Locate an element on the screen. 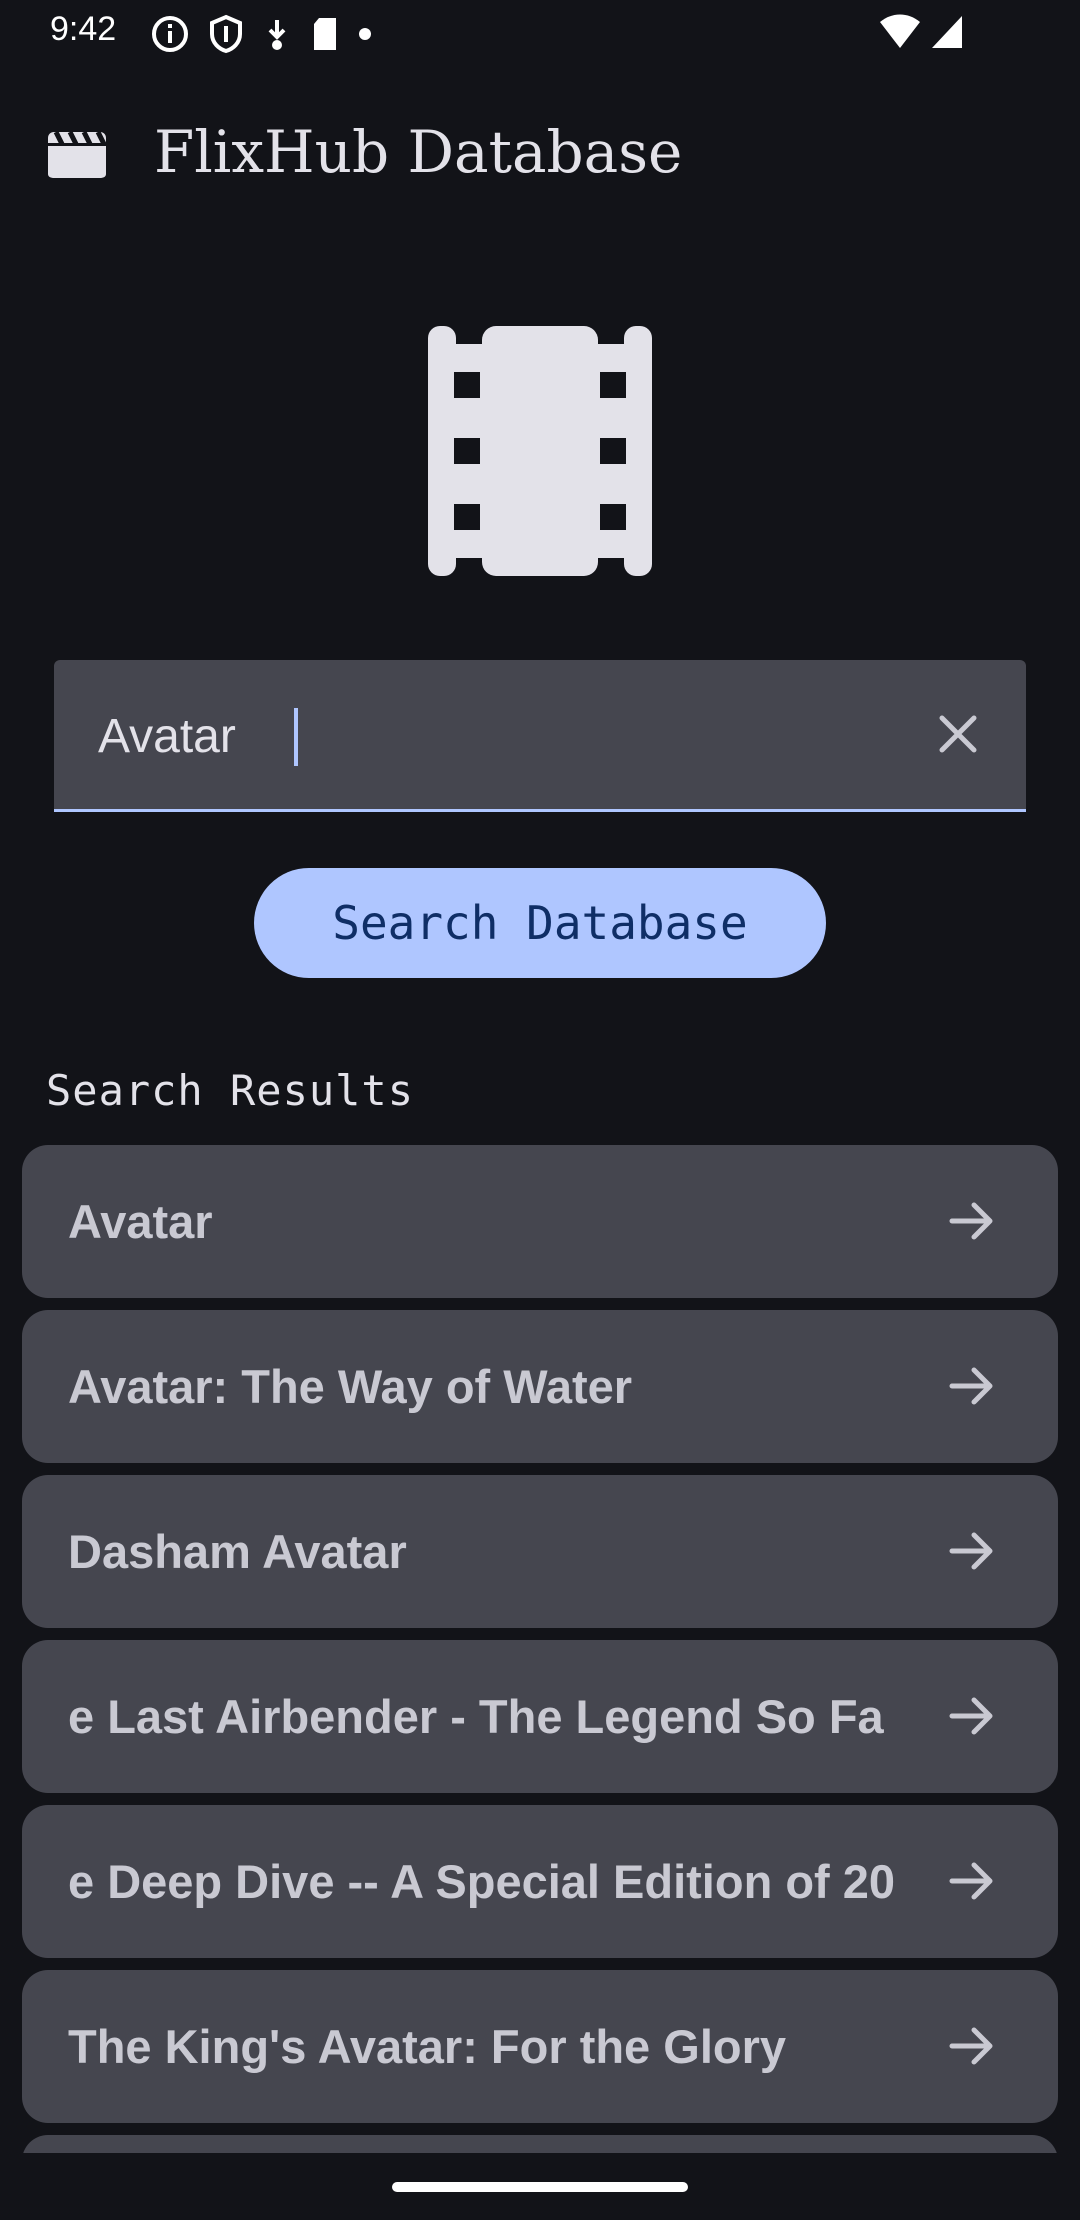 This screenshot has width=1080, height=2220. result-title: Dasham Avatar is located at coordinates (237, 1551).